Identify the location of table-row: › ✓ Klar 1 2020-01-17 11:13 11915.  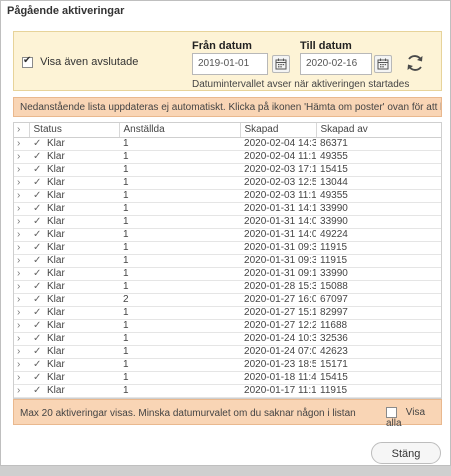
(227, 391).